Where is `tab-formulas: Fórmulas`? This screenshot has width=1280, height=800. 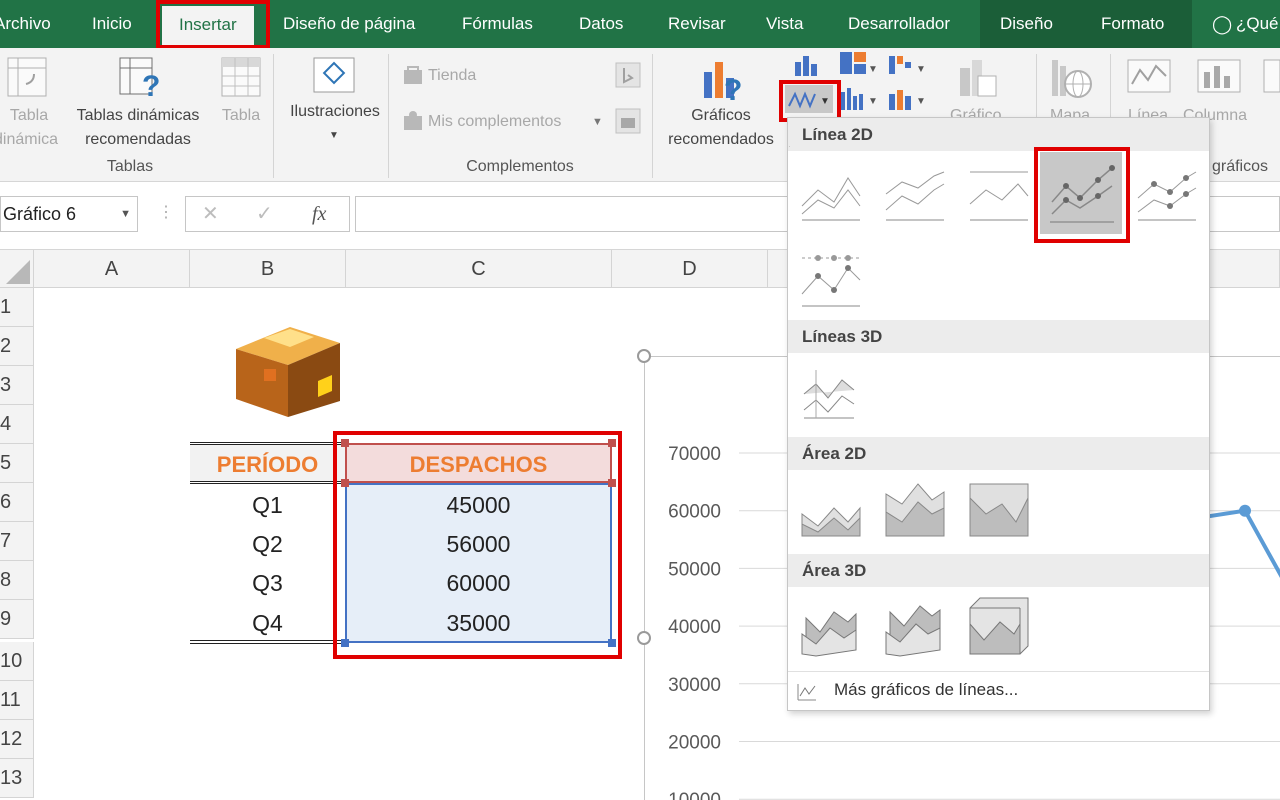
tab-formulas: Fórmulas is located at coordinates (497, 24).